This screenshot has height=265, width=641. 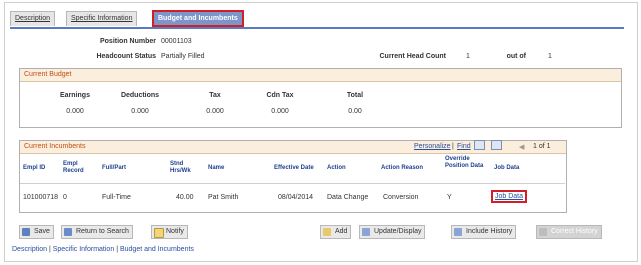 What do you see at coordinates (36, 232) in the screenshot?
I see `save-button: Save` at bounding box center [36, 232].